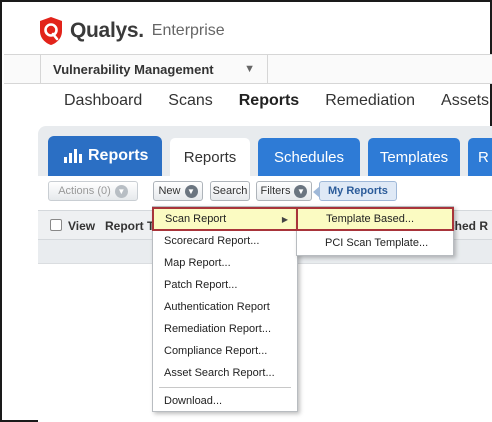 The image size is (492, 422). Describe the element at coordinates (355, 191) in the screenshot. I see `my-reports-filter-tag: My Reports` at that location.